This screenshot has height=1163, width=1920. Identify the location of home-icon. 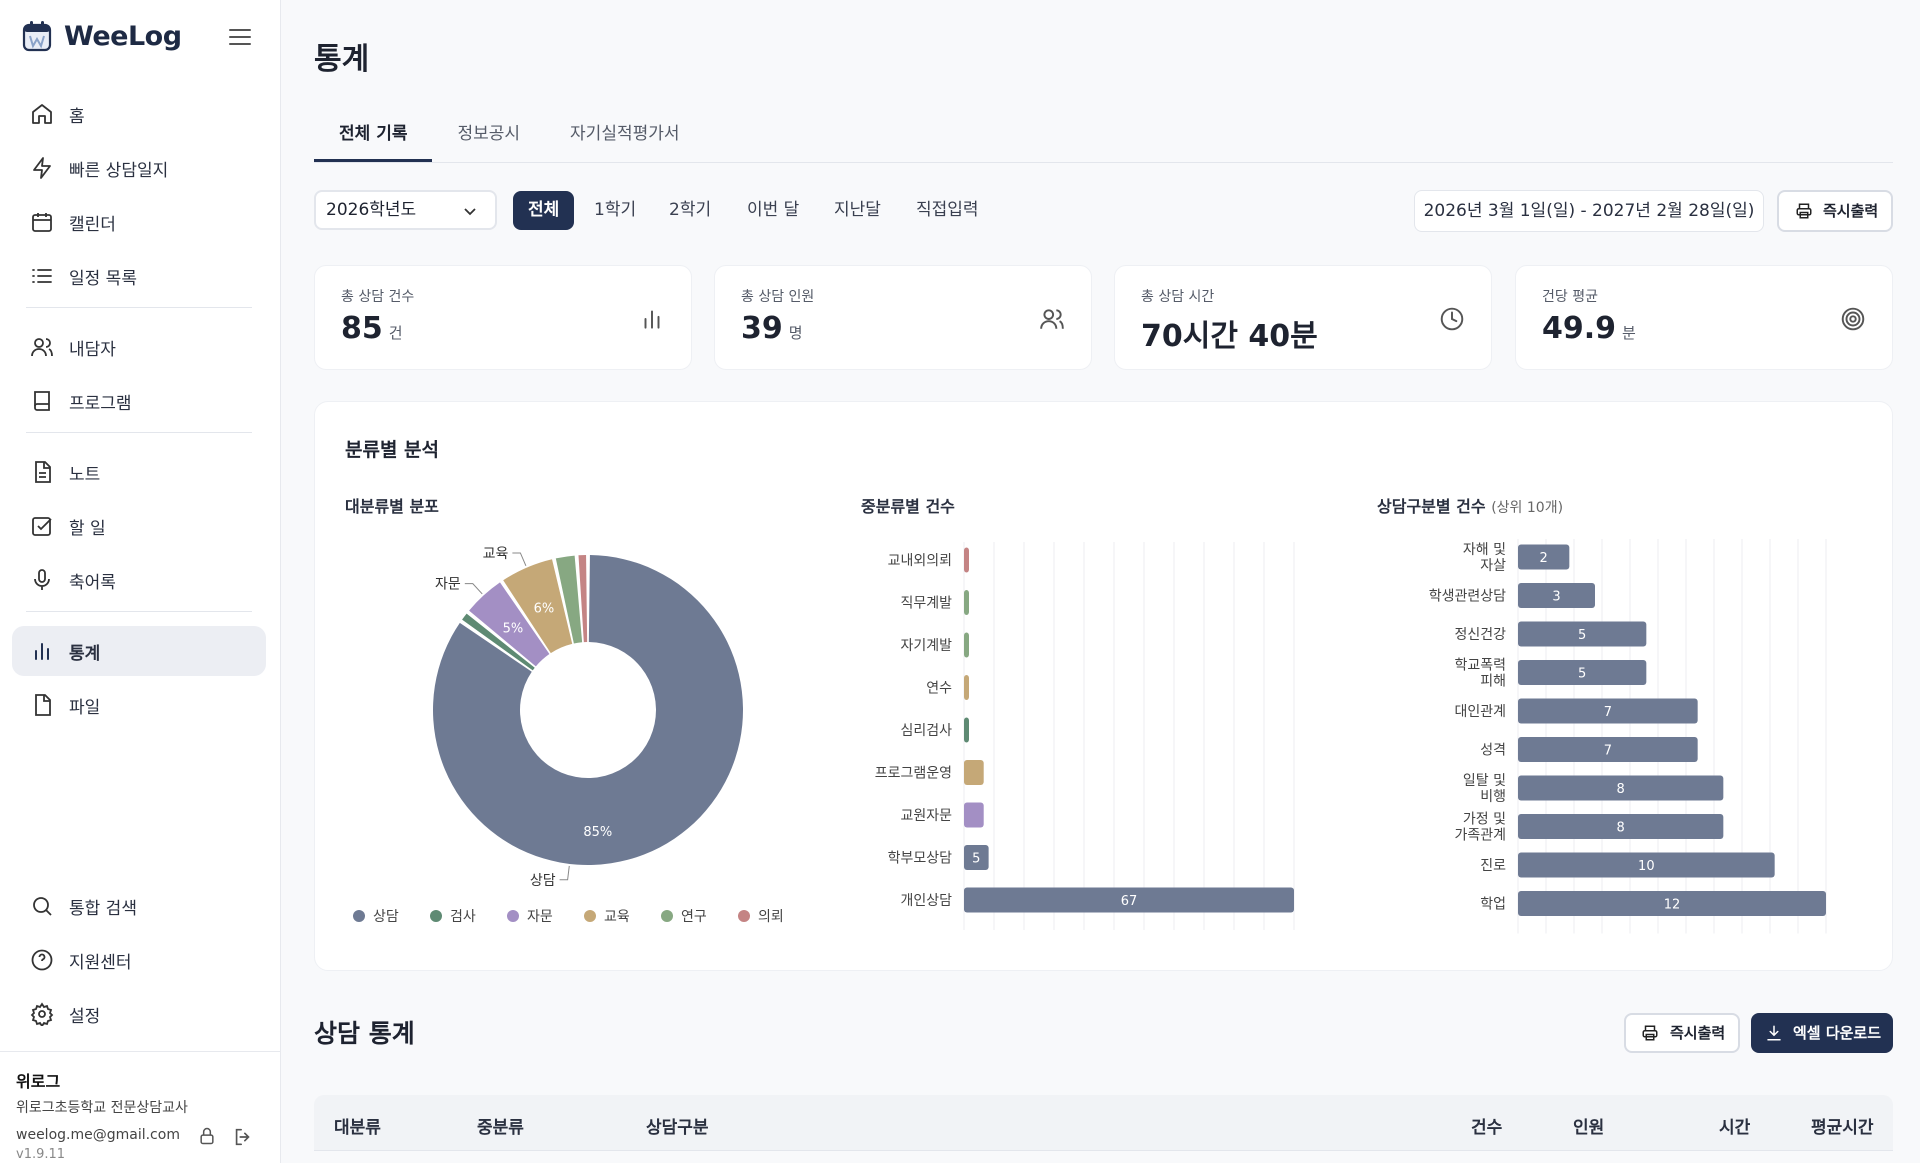
(42, 114).